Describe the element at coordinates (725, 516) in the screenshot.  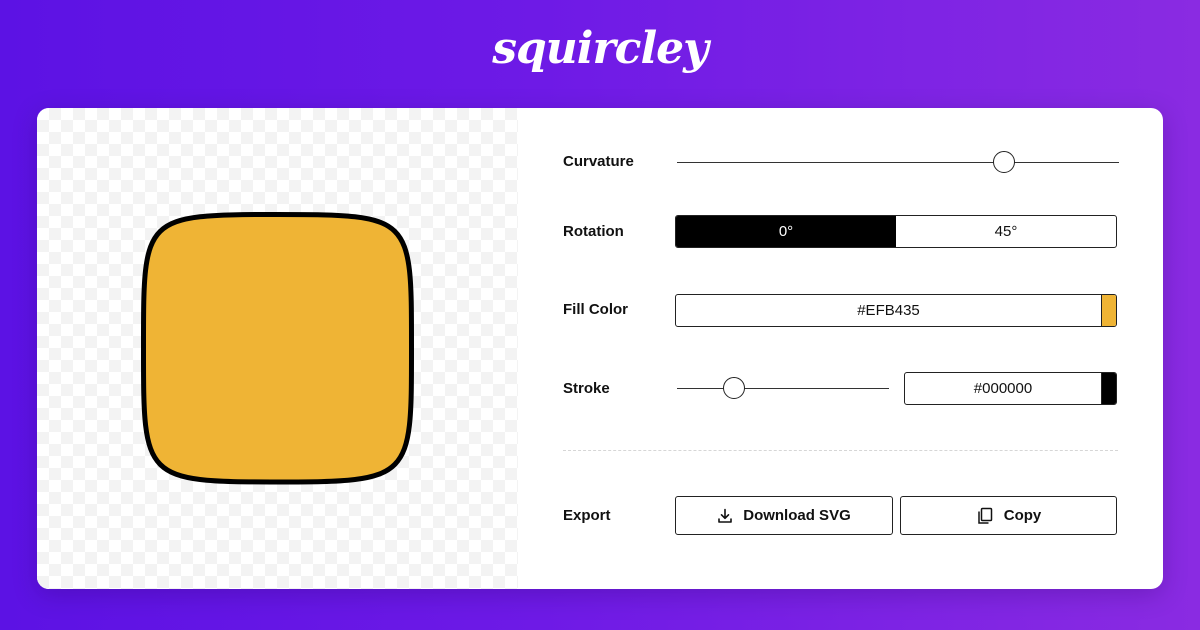
I see `download-icon` at that location.